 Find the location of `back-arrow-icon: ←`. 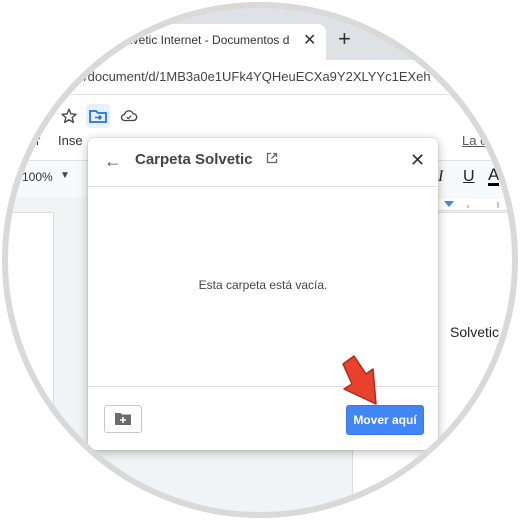

back-arrow-icon: ← is located at coordinates (113, 161).